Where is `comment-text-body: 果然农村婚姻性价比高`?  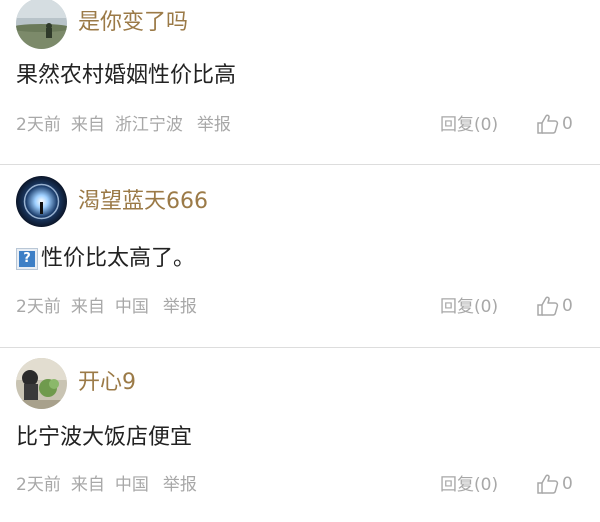
comment-text-body: 果然农村婚姻性价比高 is located at coordinates (126, 75).